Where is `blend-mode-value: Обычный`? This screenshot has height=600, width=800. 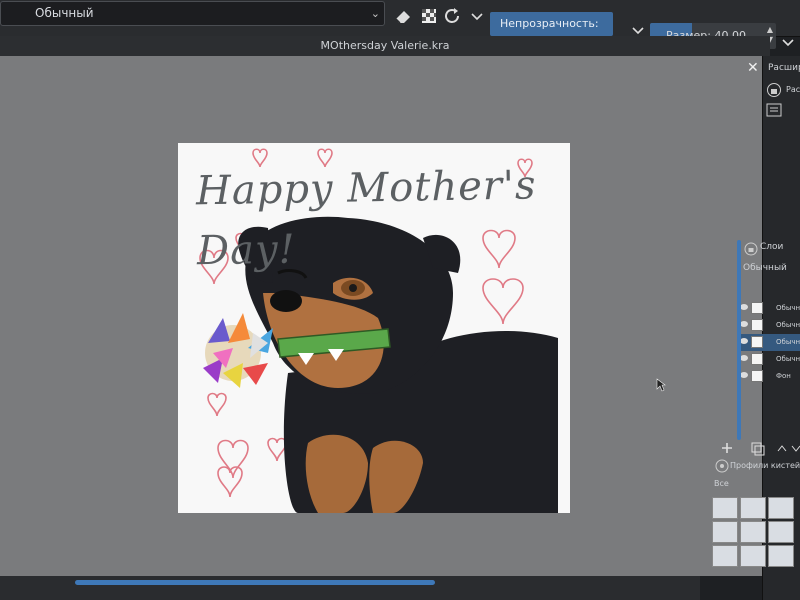
blend-mode-value: Обычный is located at coordinates (64, 13).